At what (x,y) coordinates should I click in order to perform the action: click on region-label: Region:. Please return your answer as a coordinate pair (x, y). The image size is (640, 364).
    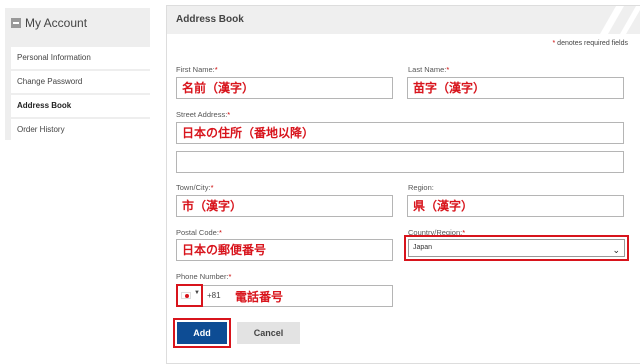
    Looking at the image, I should click on (421, 187).